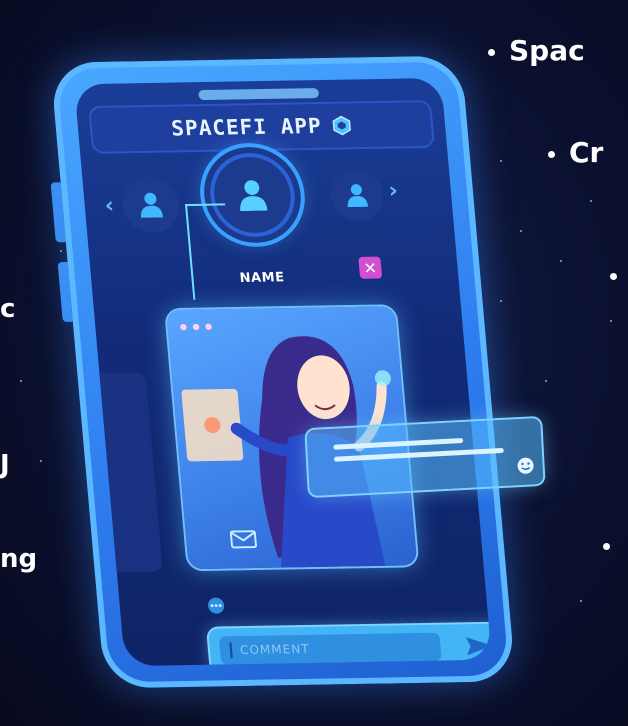 The width and height of the screenshot is (628, 726). What do you see at coordinates (341, 125) in the screenshot?
I see `hexagon-icon` at bounding box center [341, 125].